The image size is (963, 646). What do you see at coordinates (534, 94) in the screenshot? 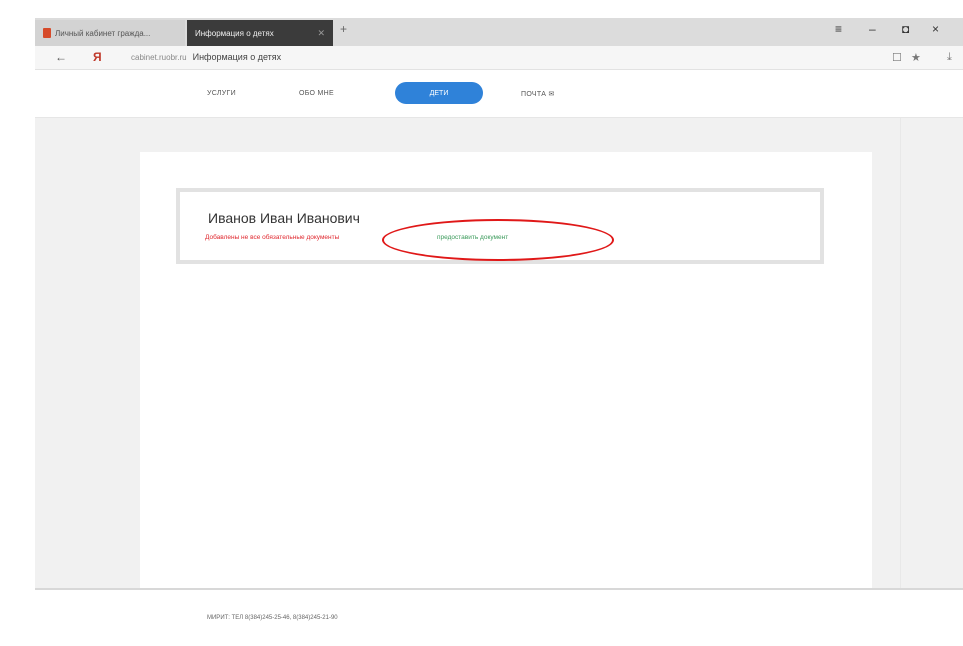
I see `nav-item-label: ПОЧТА` at bounding box center [534, 94].